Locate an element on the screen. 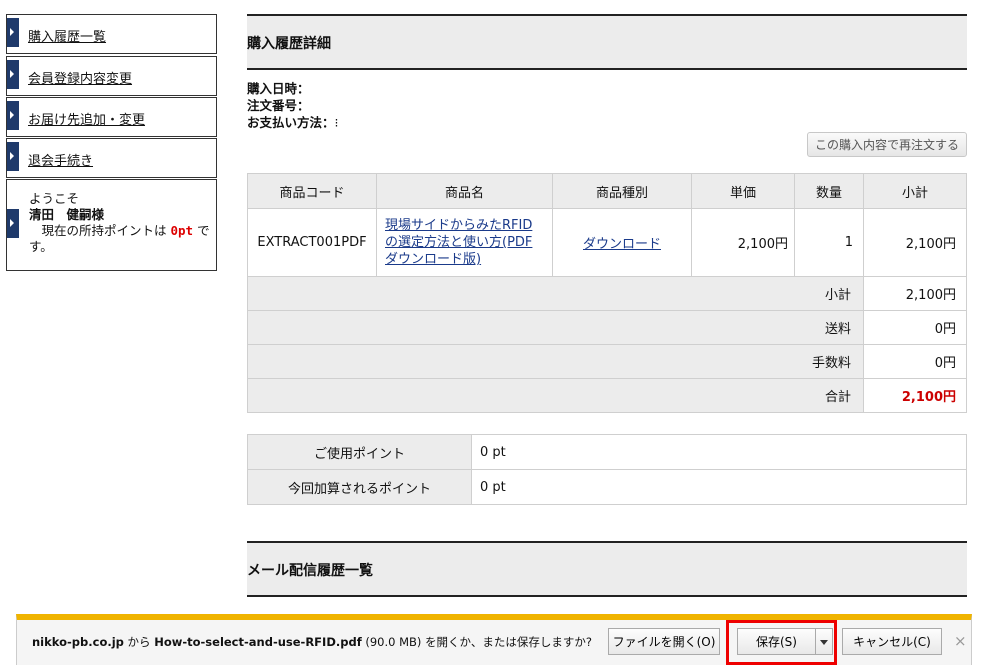 Image resolution: width=988 pixels, height=665 pixels. sidebar-item-label: 退会手続き is located at coordinates (60, 159).